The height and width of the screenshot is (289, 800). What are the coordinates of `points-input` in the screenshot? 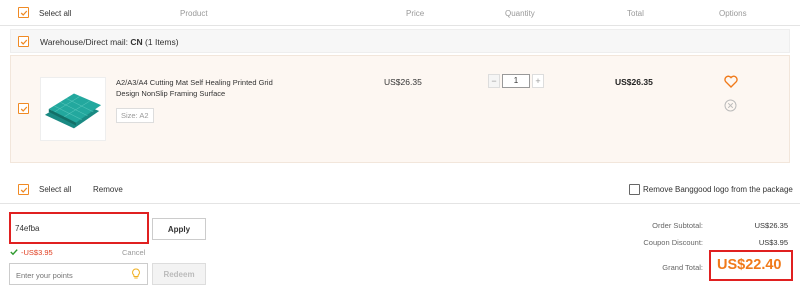 It's located at (66, 275).